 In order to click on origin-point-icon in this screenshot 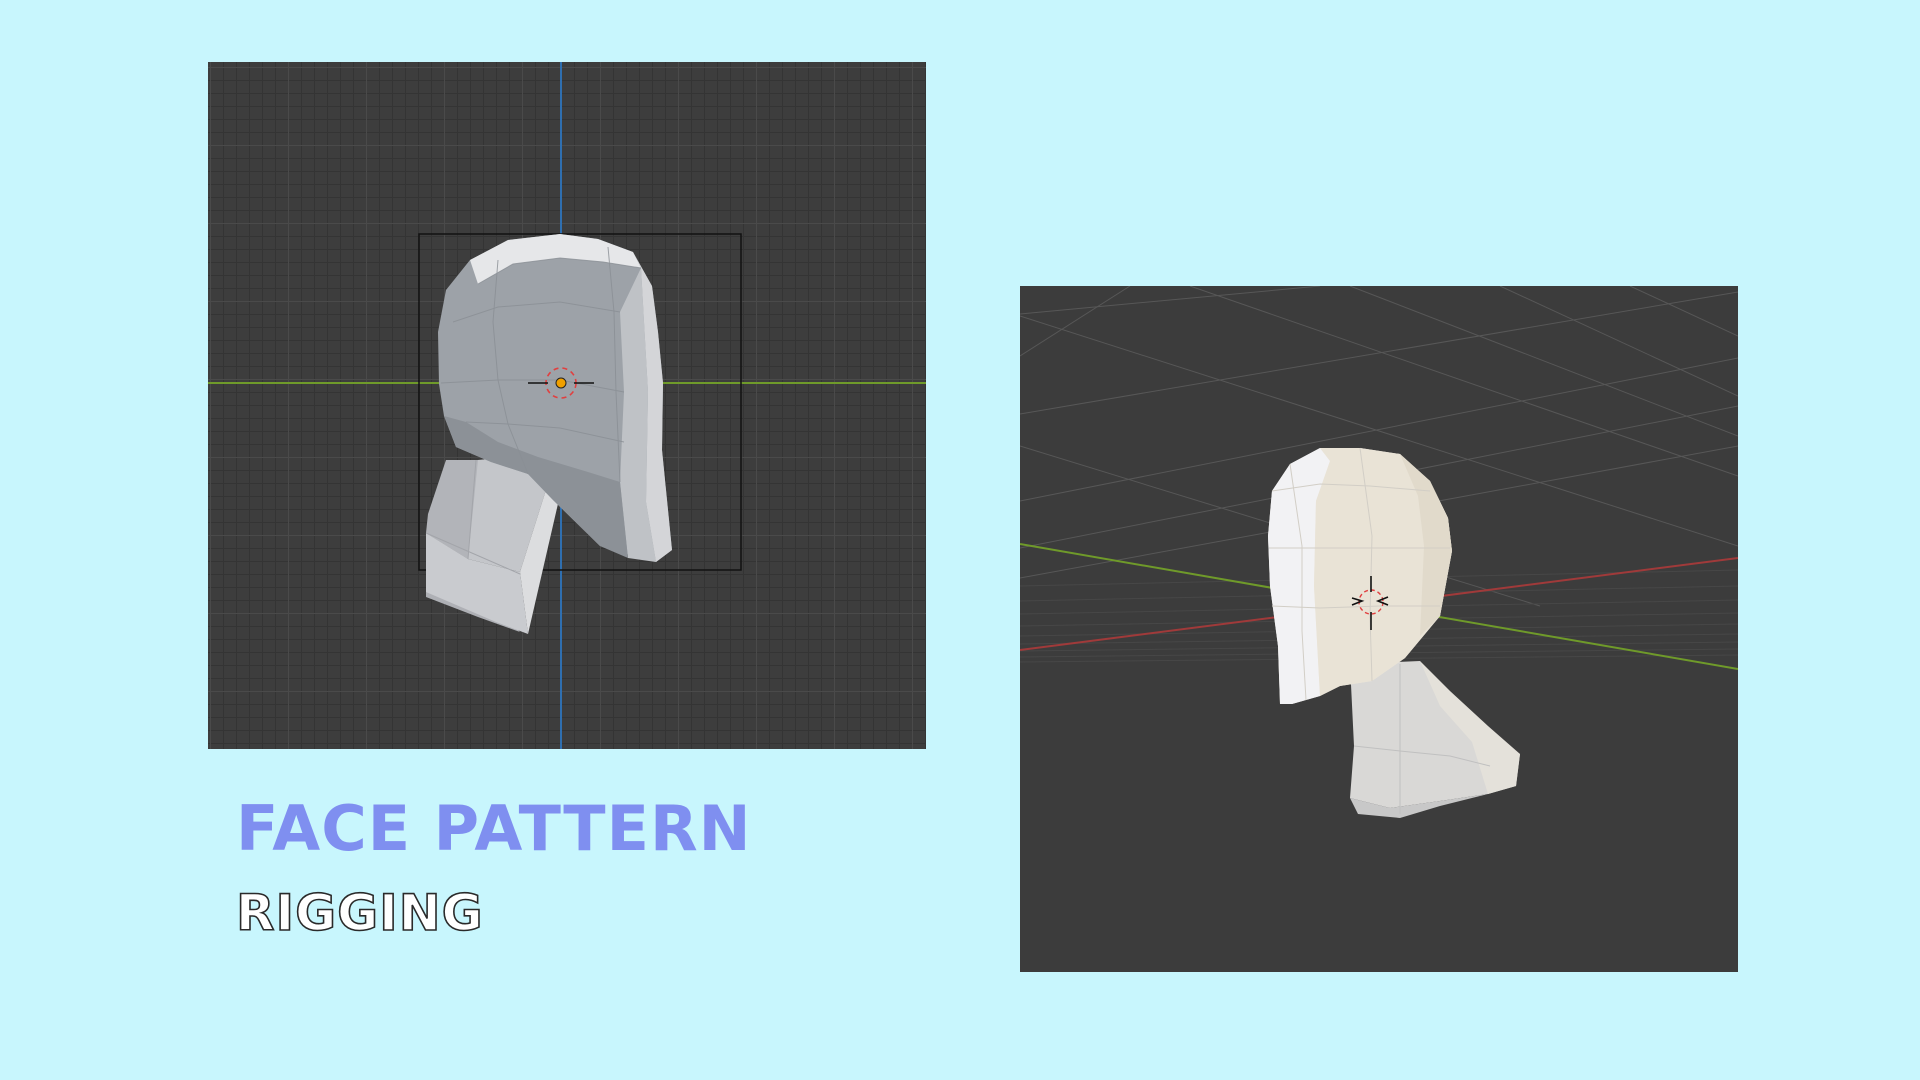, I will do `click(561, 383)`.